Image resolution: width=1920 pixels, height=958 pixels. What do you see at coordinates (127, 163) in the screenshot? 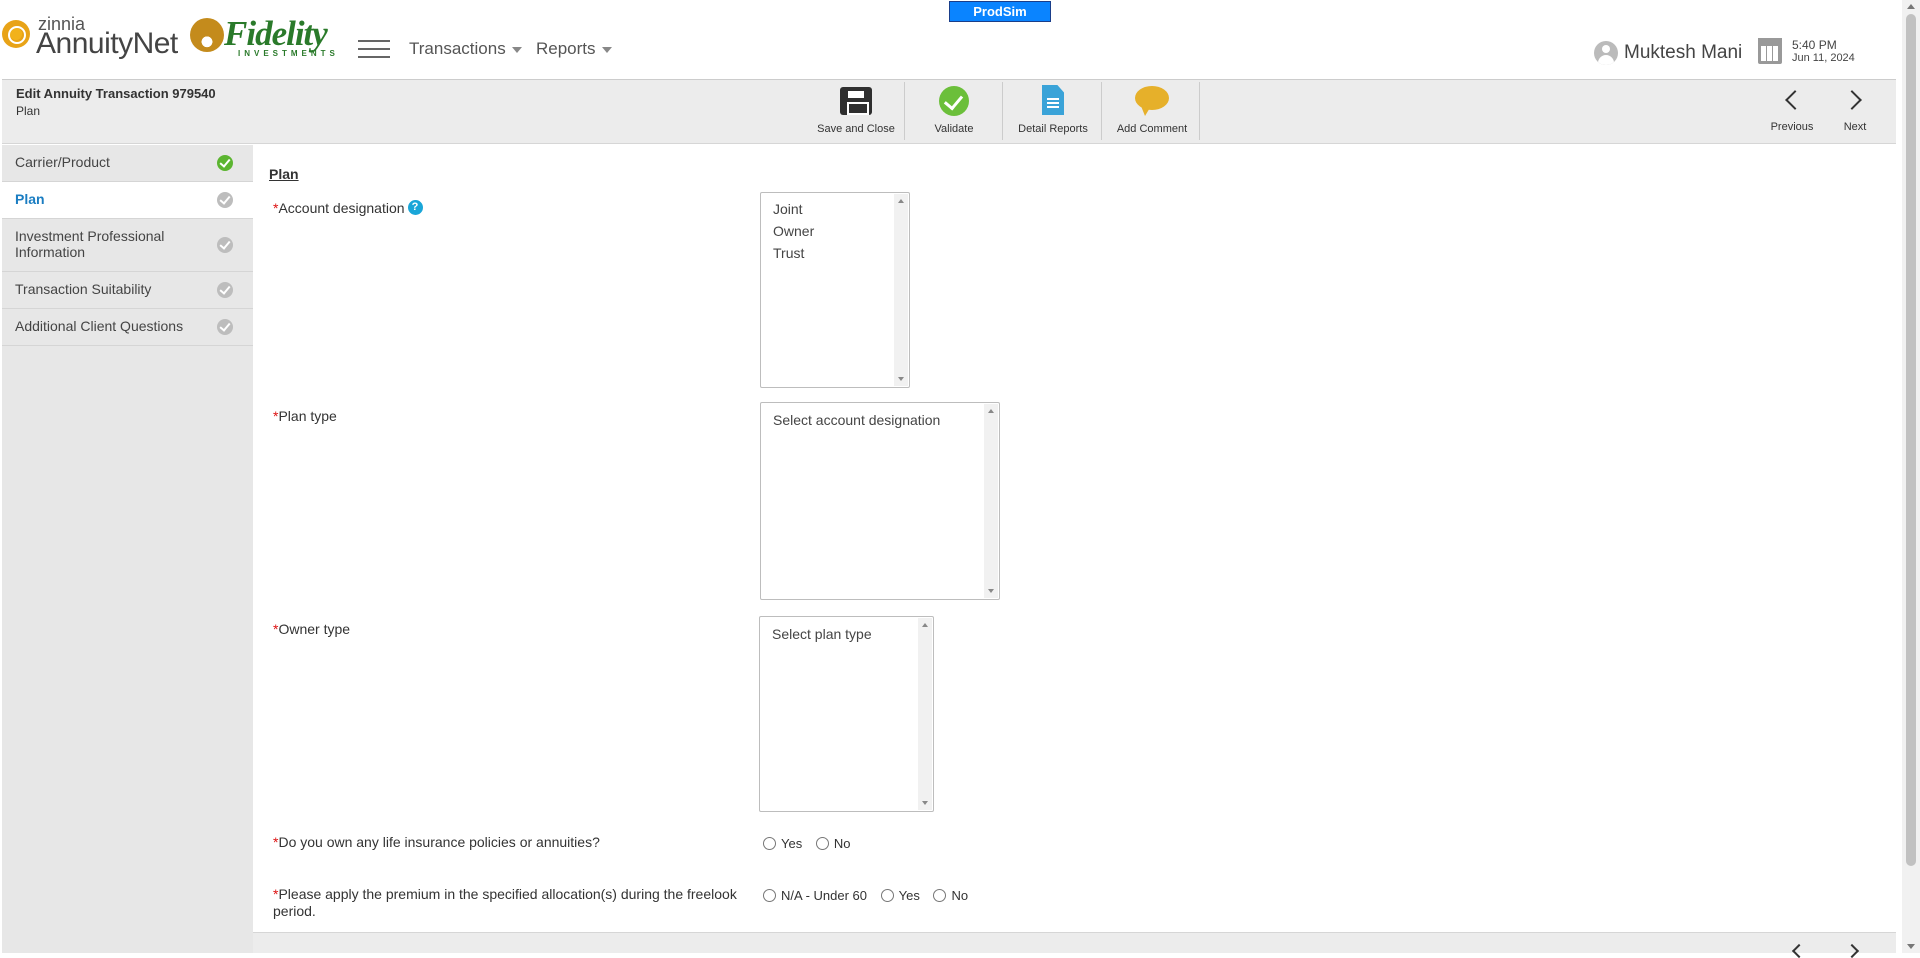
I see `sidebar-item-carrier-product: Carrier/Product` at bounding box center [127, 163].